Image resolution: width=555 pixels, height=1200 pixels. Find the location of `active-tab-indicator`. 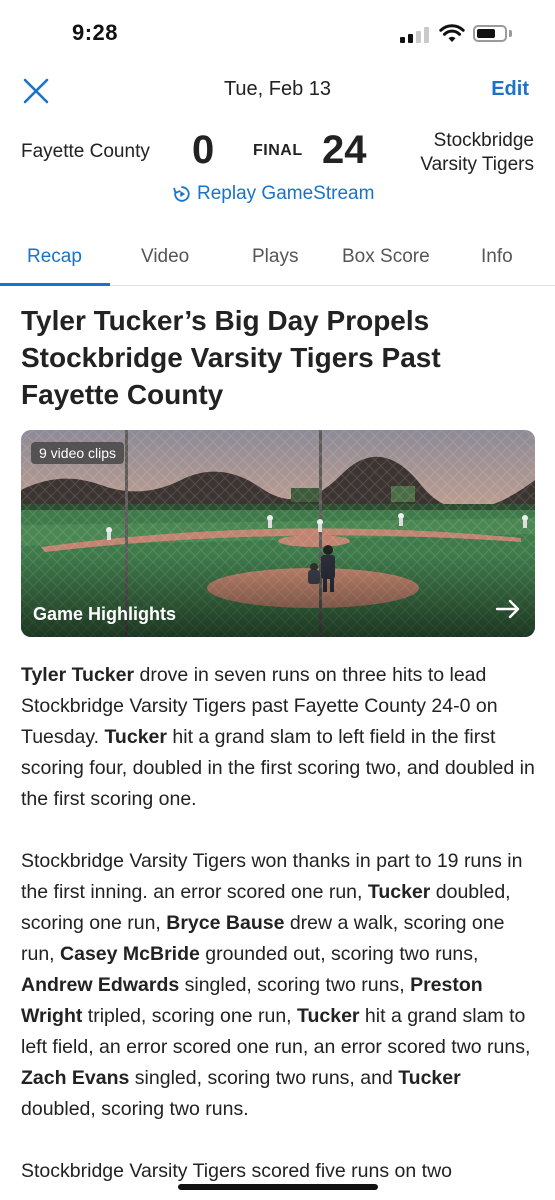

active-tab-indicator is located at coordinates (55, 284).